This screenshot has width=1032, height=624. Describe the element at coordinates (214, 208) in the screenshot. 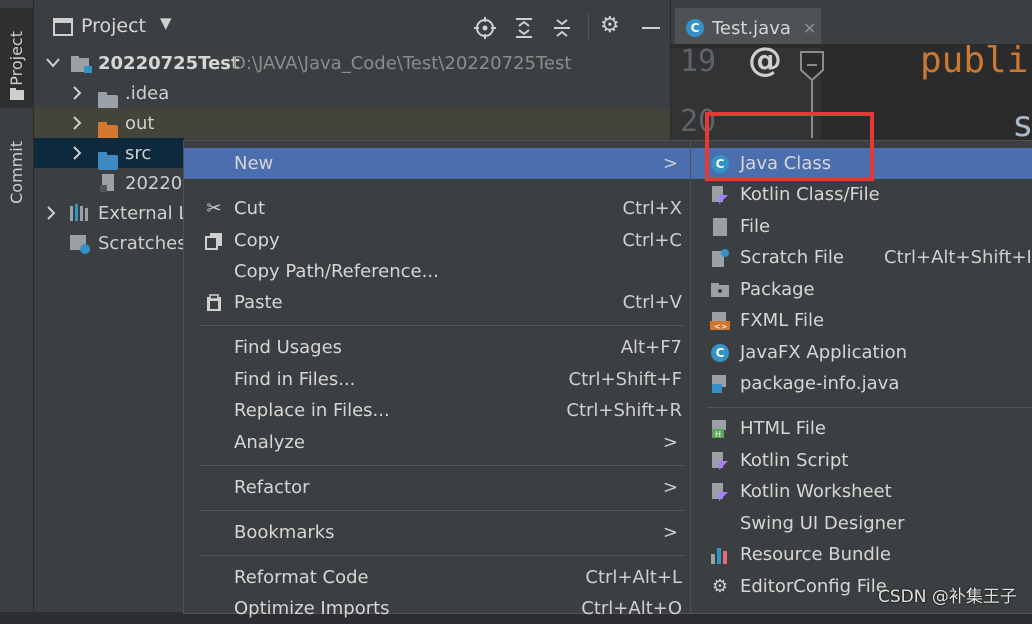

I see `scissors-icon: ✂` at that location.